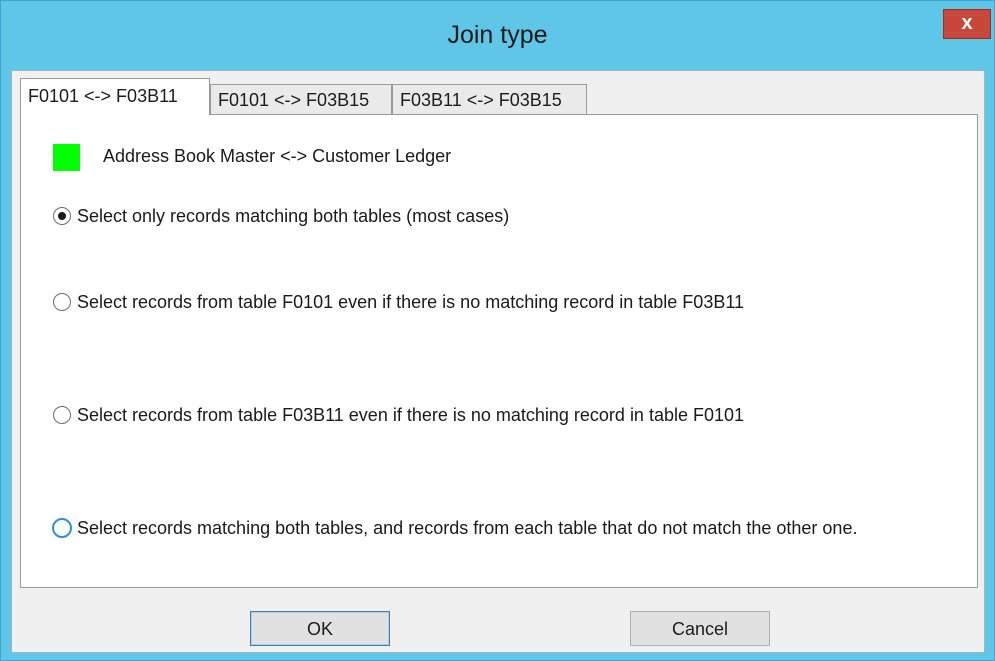  What do you see at coordinates (66, 157) in the screenshot?
I see `relation-color-swatch` at bounding box center [66, 157].